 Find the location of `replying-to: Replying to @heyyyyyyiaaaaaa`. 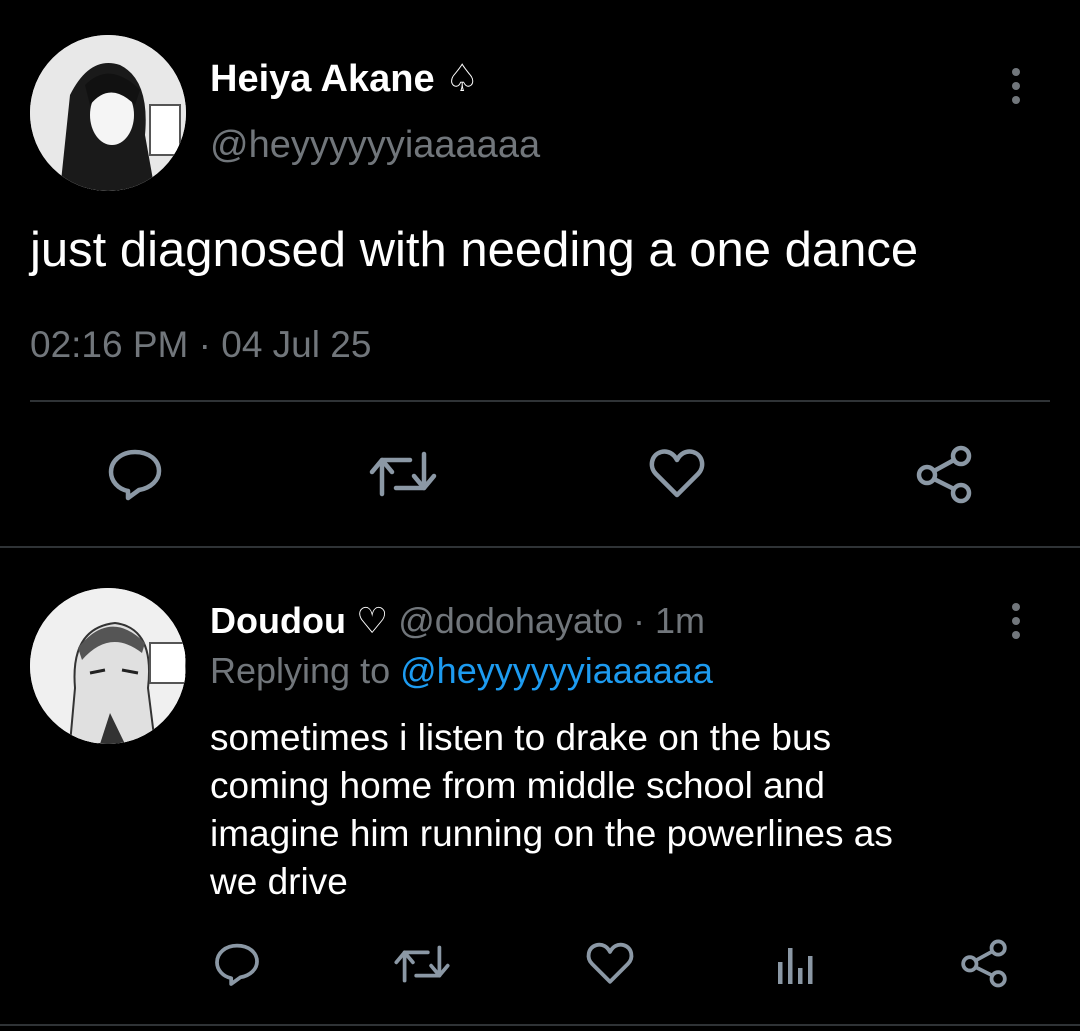

replying-to: Replying to @heyyyyyyiaaaaaa is located at coordinates (461, 671).